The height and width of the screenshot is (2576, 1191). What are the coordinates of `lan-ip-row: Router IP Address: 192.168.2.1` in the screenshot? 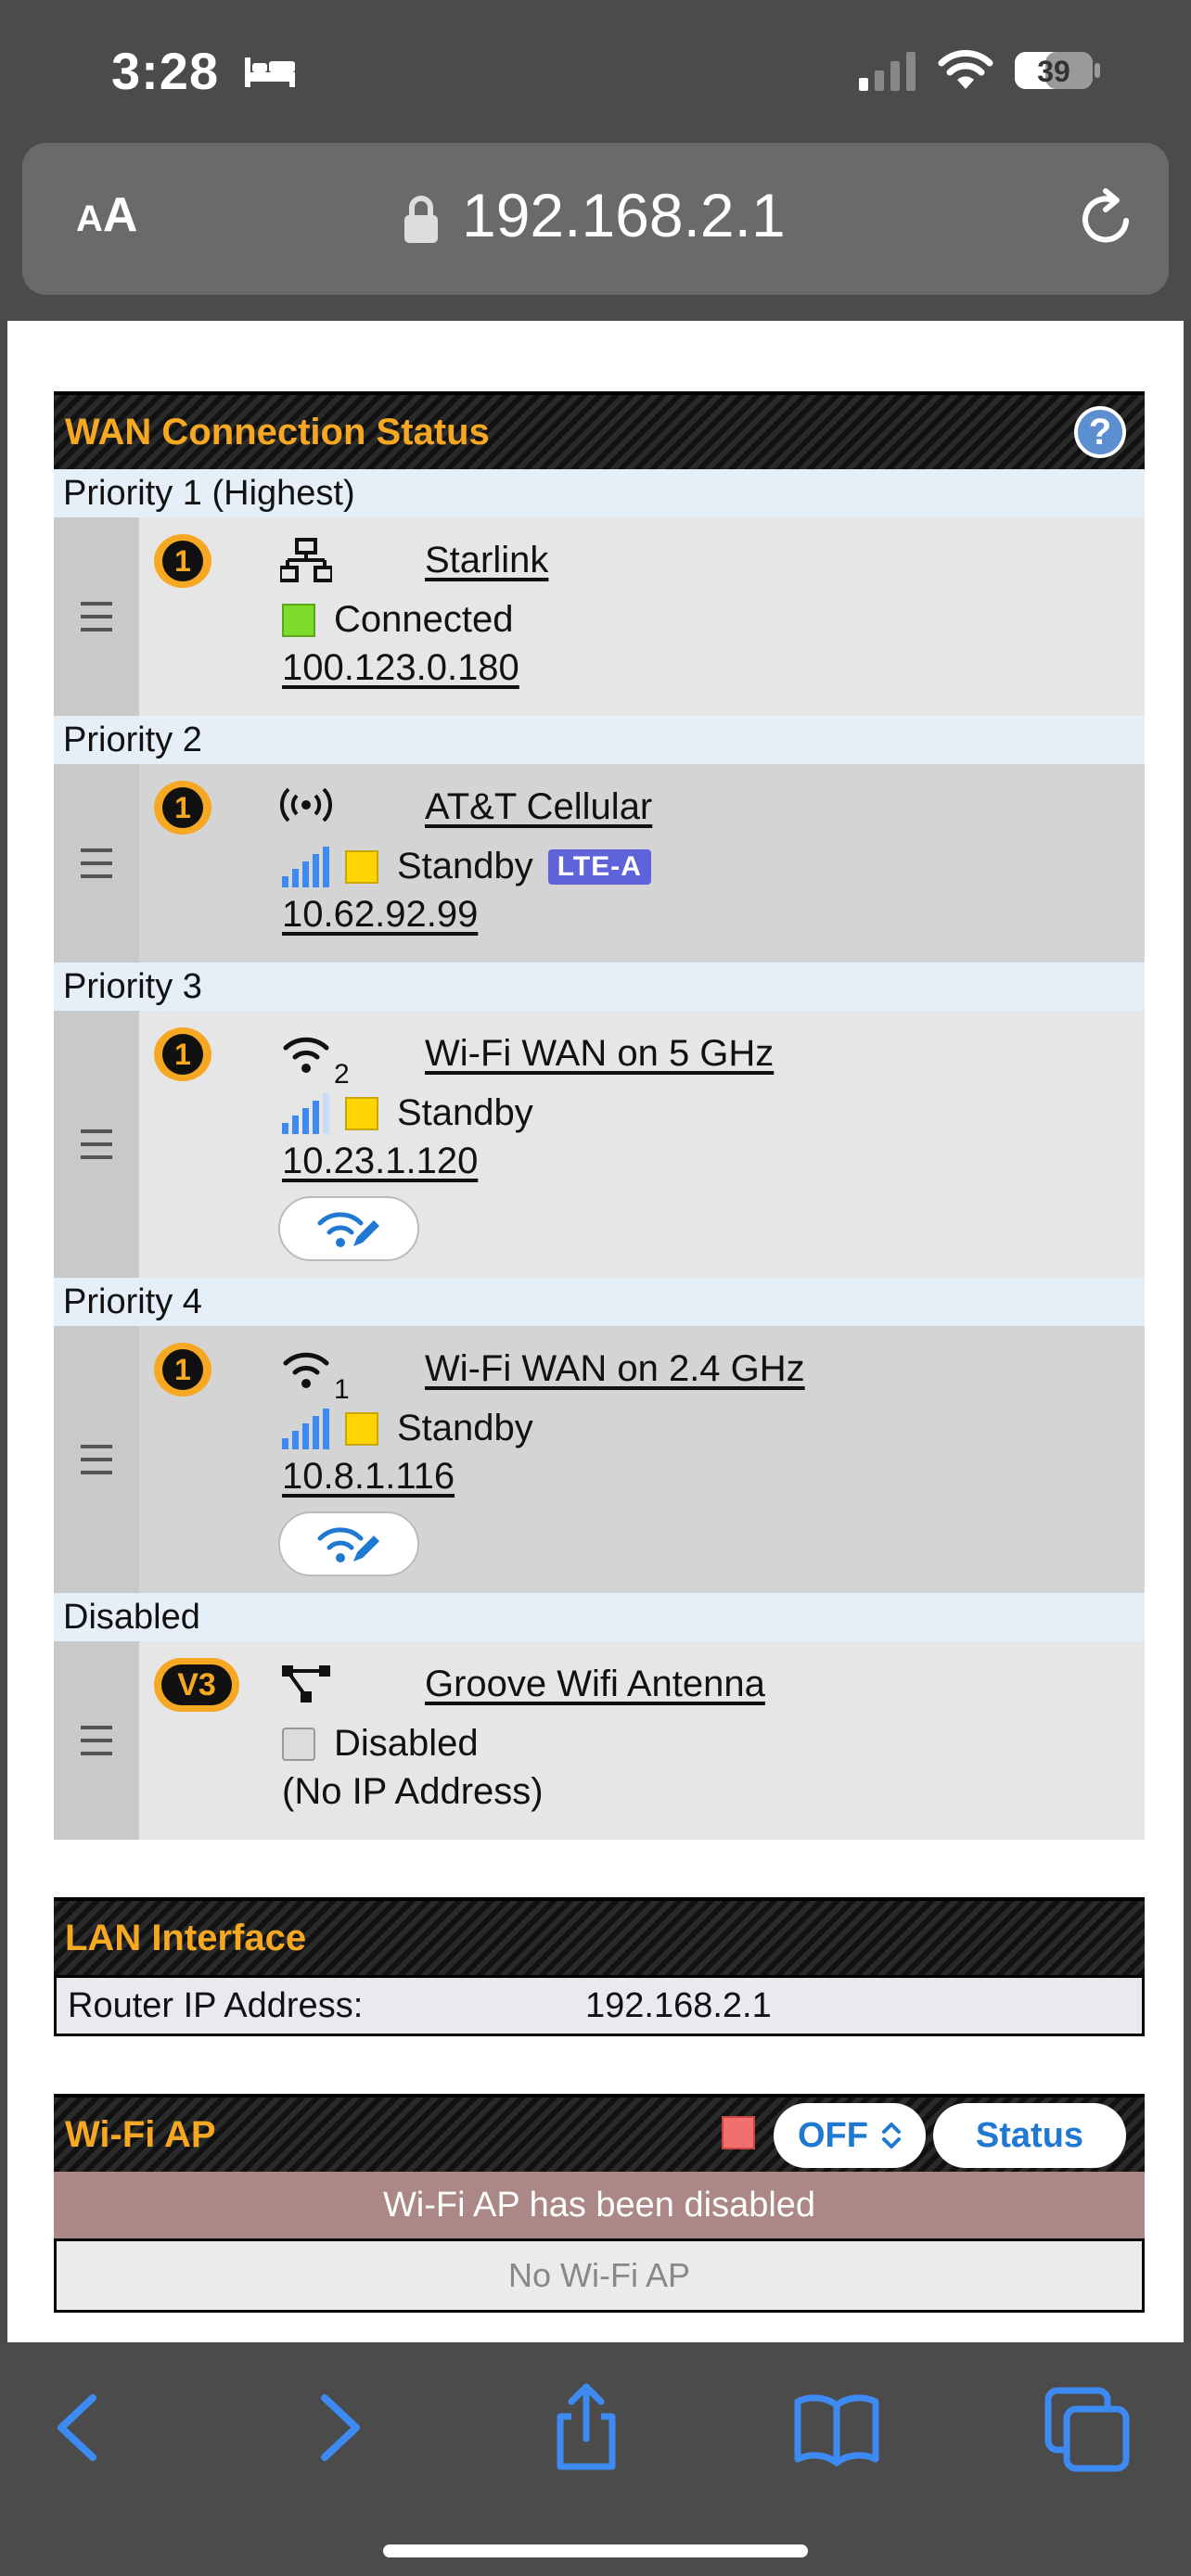 It's located at (599, 2006).